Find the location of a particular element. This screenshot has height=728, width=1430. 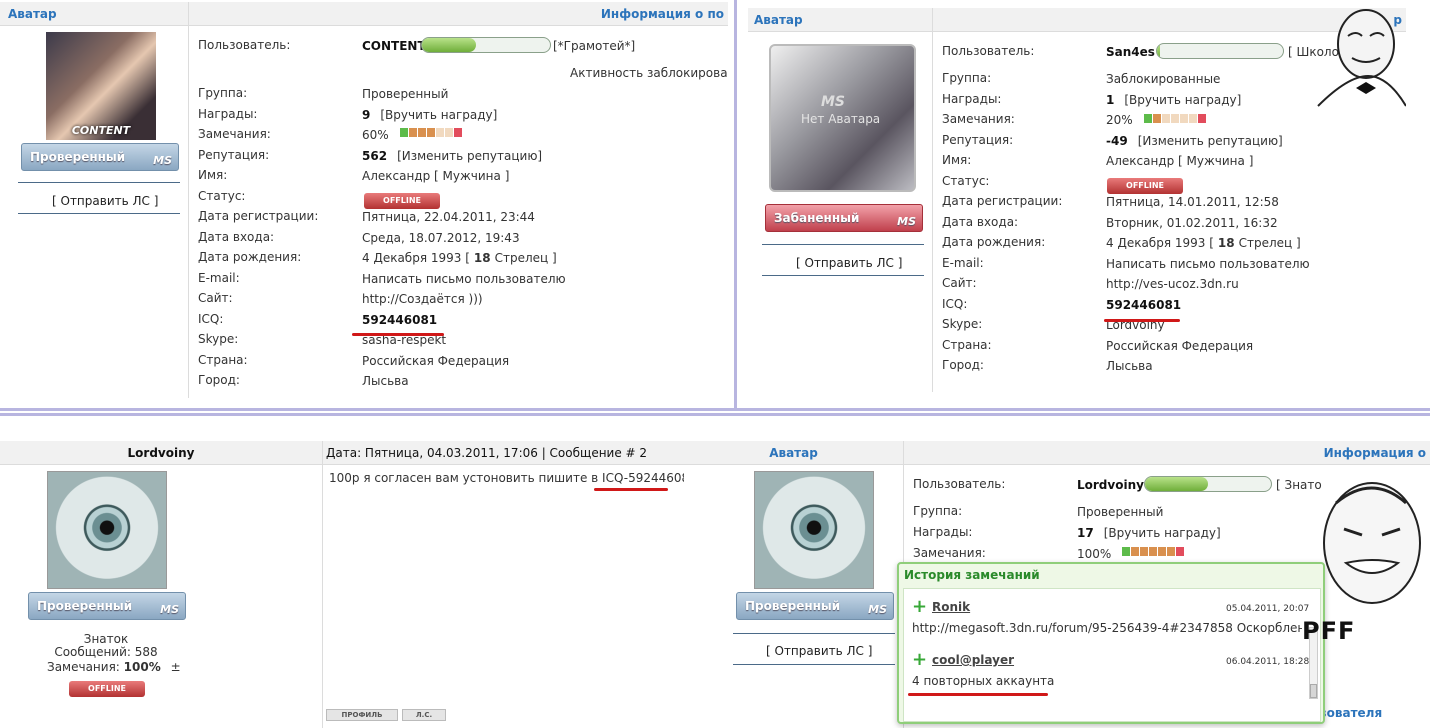

field-value: 9 [Вручить награду] is located at coordinates (429, 115).